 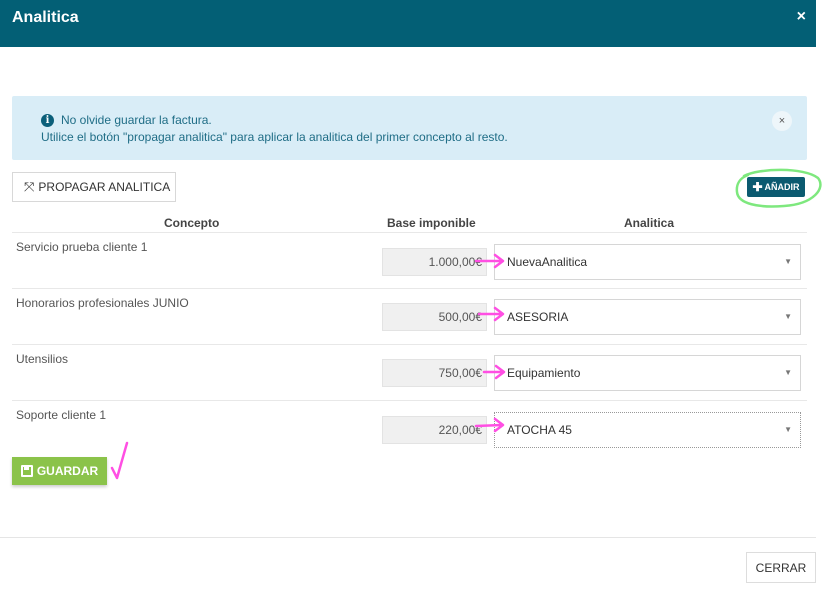 I want to click on concepto-cell: Utensilios, so click(x=42, y=359).